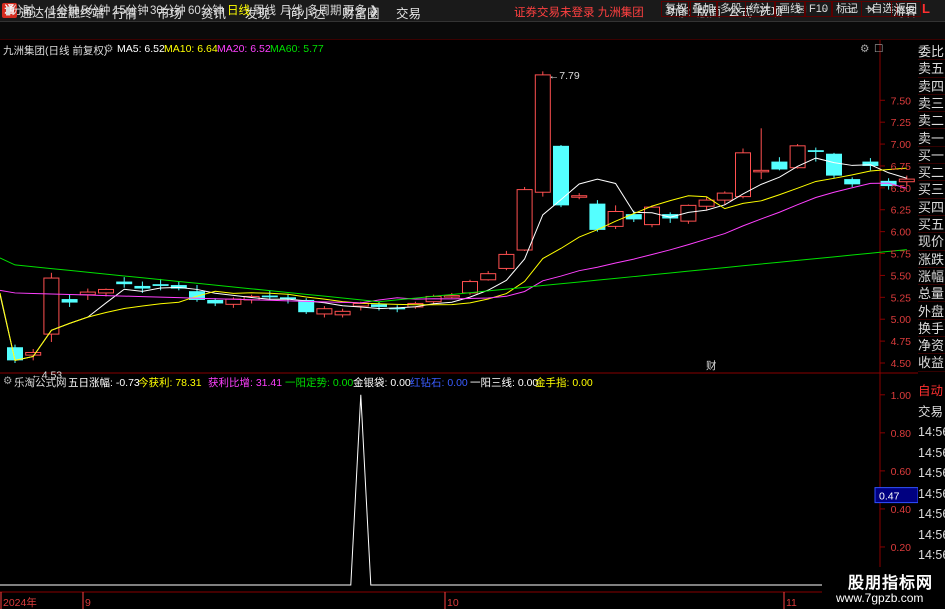 The height and width of the screenshot is (609, 945). What do you see at coordinates (931, 225) in the screenshot?
I see `quote-label: 买五` at bounding box center [931, 225].